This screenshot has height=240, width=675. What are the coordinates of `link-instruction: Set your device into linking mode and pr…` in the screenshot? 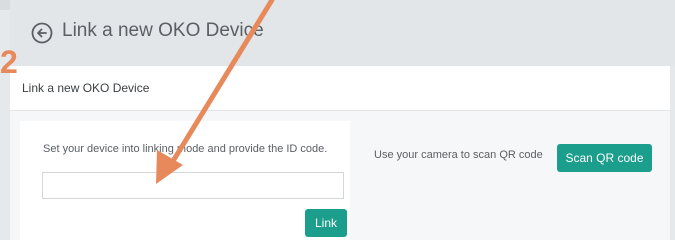 It's located at (185, 149).